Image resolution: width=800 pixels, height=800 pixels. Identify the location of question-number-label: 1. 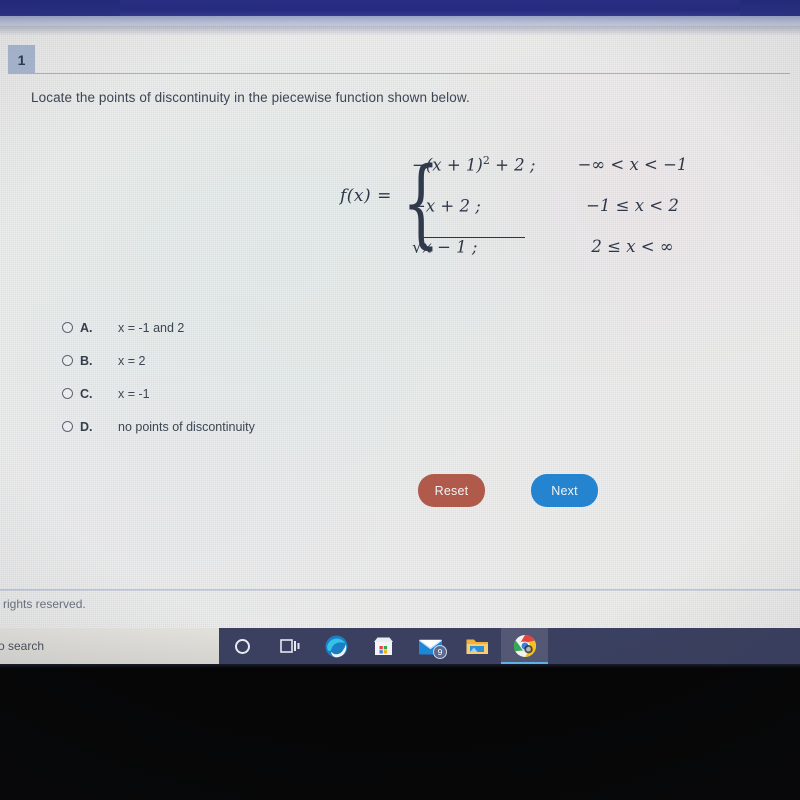
(21, 59).